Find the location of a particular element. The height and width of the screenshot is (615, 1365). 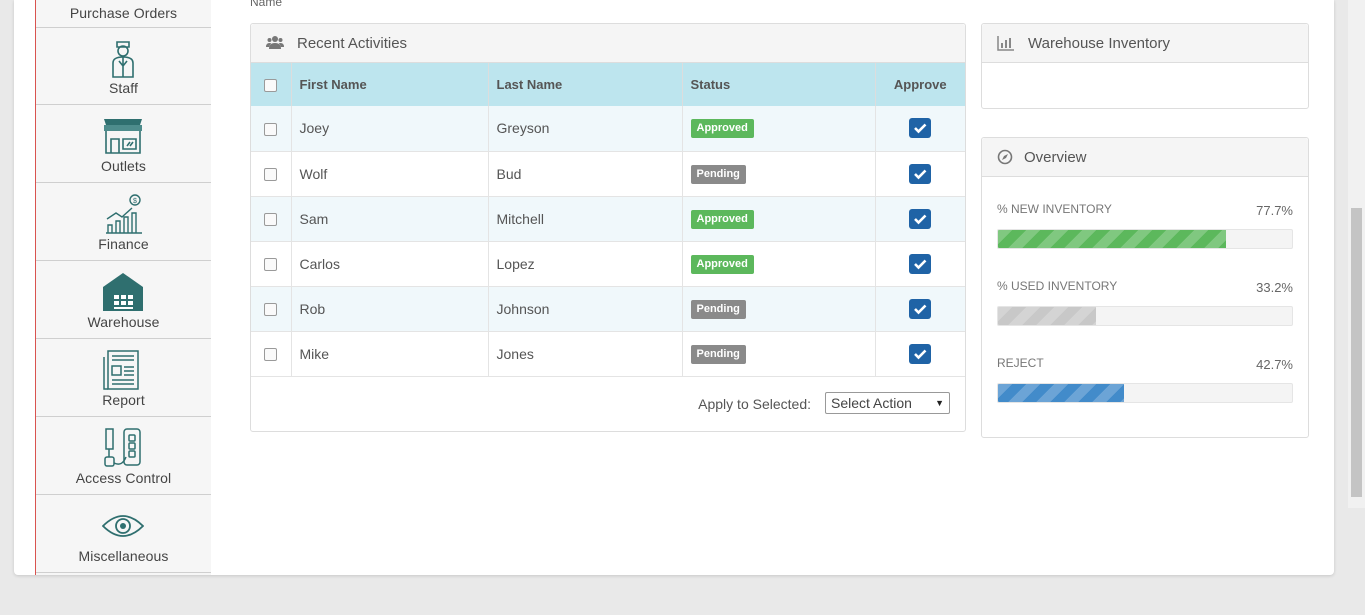

sidebar-item-access-control: Access Control is located at coordinates (123, 456).